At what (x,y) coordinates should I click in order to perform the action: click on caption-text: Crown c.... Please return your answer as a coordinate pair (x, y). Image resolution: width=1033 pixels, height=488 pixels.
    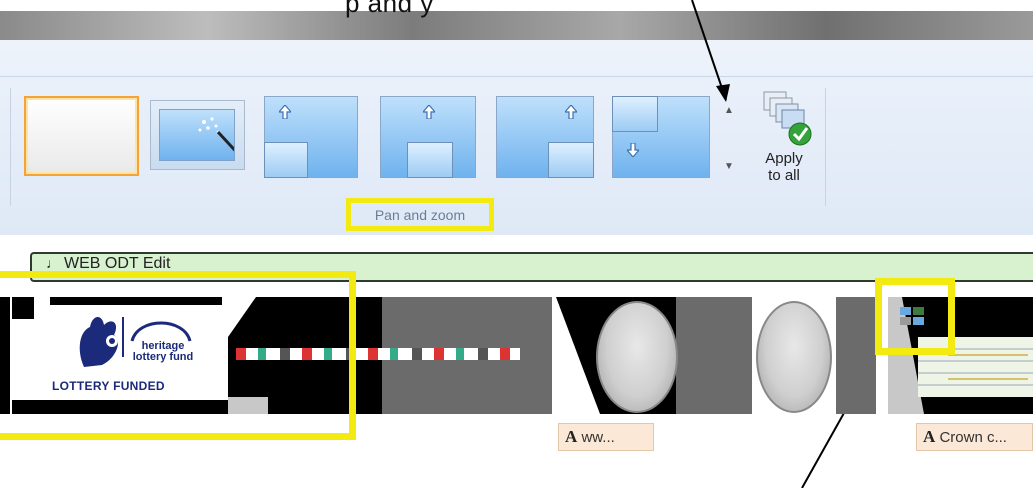
    Looking at the image, I should click on (973, 437).